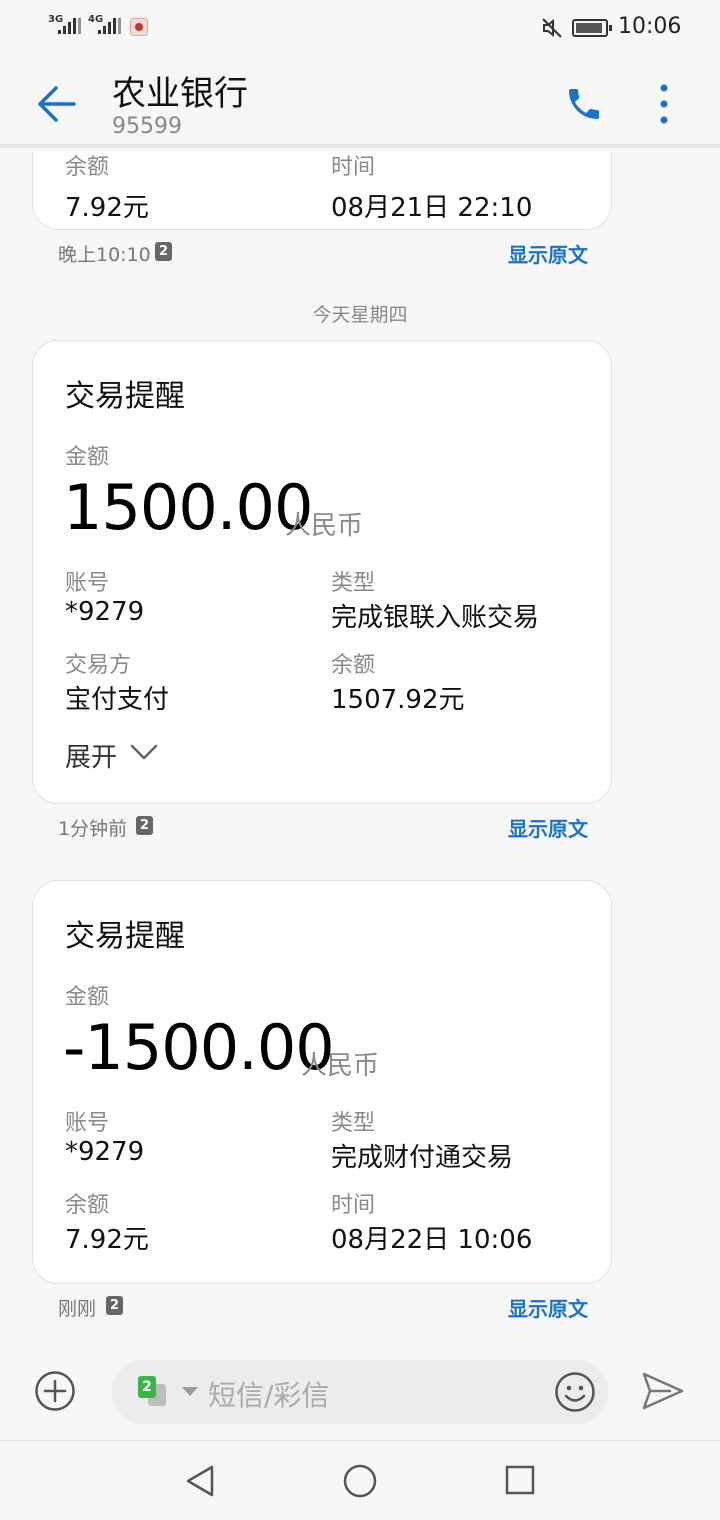 This screenshot has height=1520, width=720. I want to click on battery-icon, so click(592, 28).